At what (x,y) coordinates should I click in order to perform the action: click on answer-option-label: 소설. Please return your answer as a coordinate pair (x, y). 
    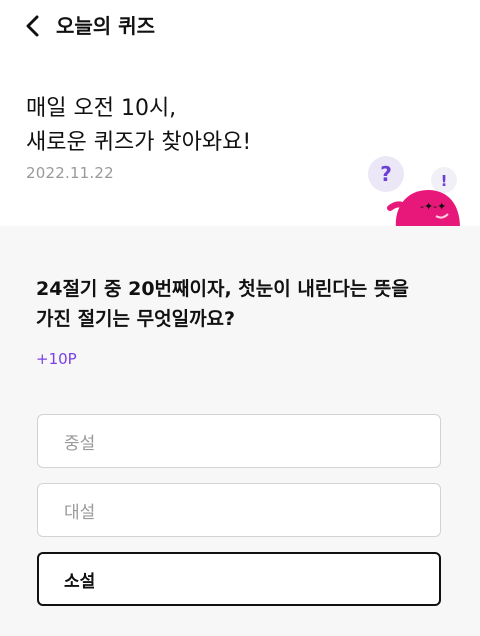
    Looking at the image, I should click on (80, 581).